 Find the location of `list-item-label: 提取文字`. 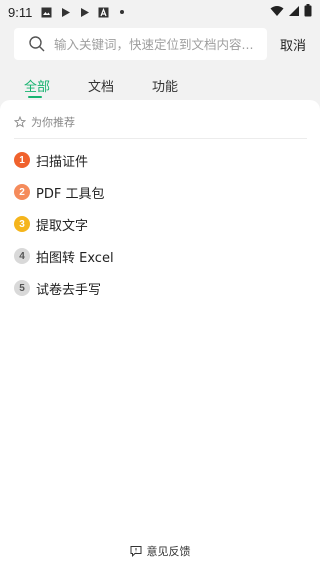

list-item-label: 提取文字 is located at coordinates (62, 226).